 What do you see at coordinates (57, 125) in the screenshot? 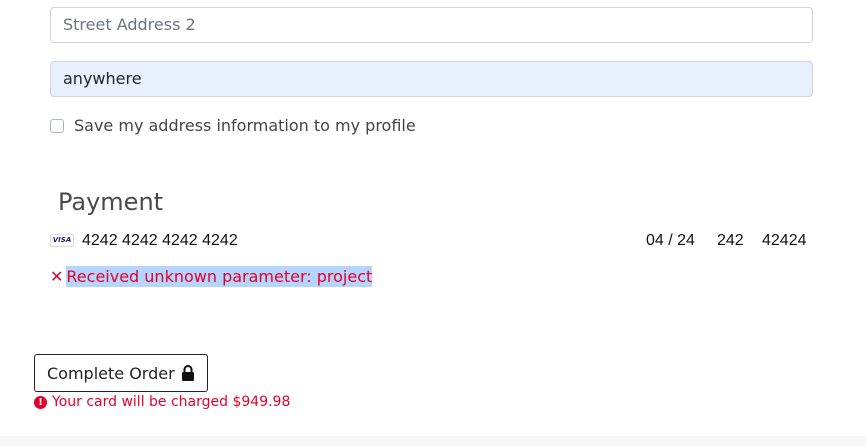
I see `save-address-checkbox` at bounding box center [57, 125].